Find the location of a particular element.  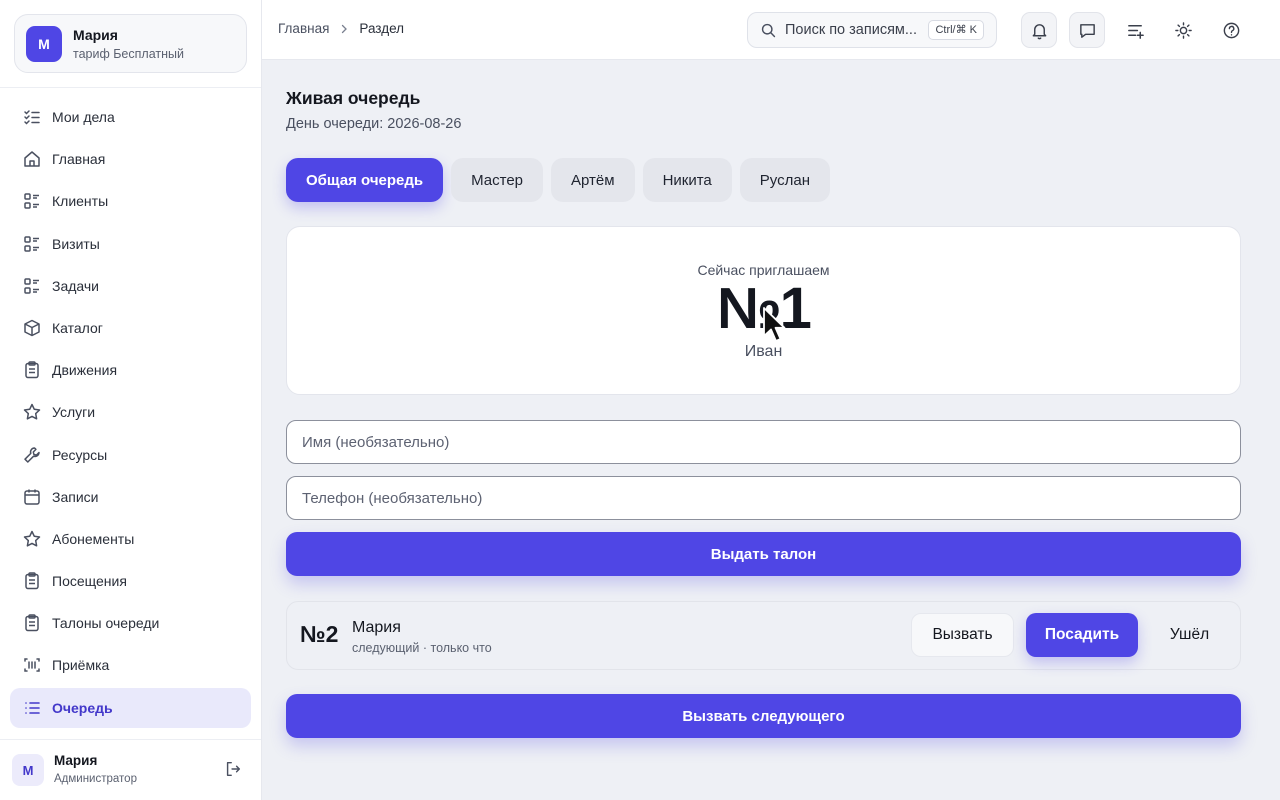

sidebar-item-label: Визиты is located at coordinates (76, 243).